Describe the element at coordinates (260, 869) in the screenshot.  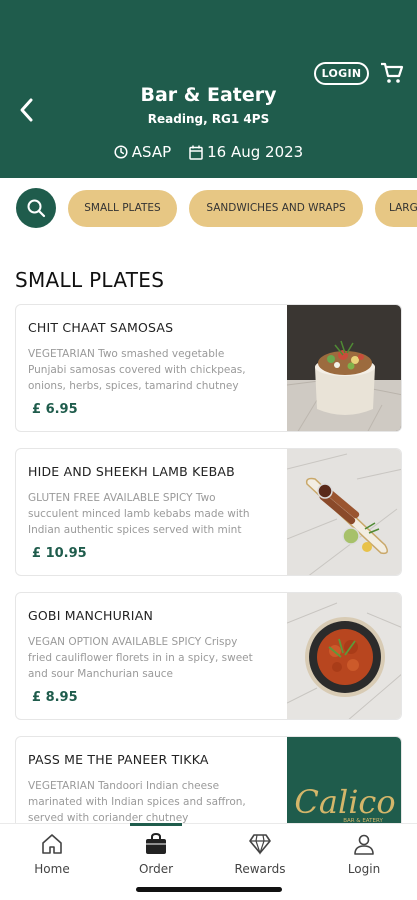
I see `tab-label: Rewards` at that location.